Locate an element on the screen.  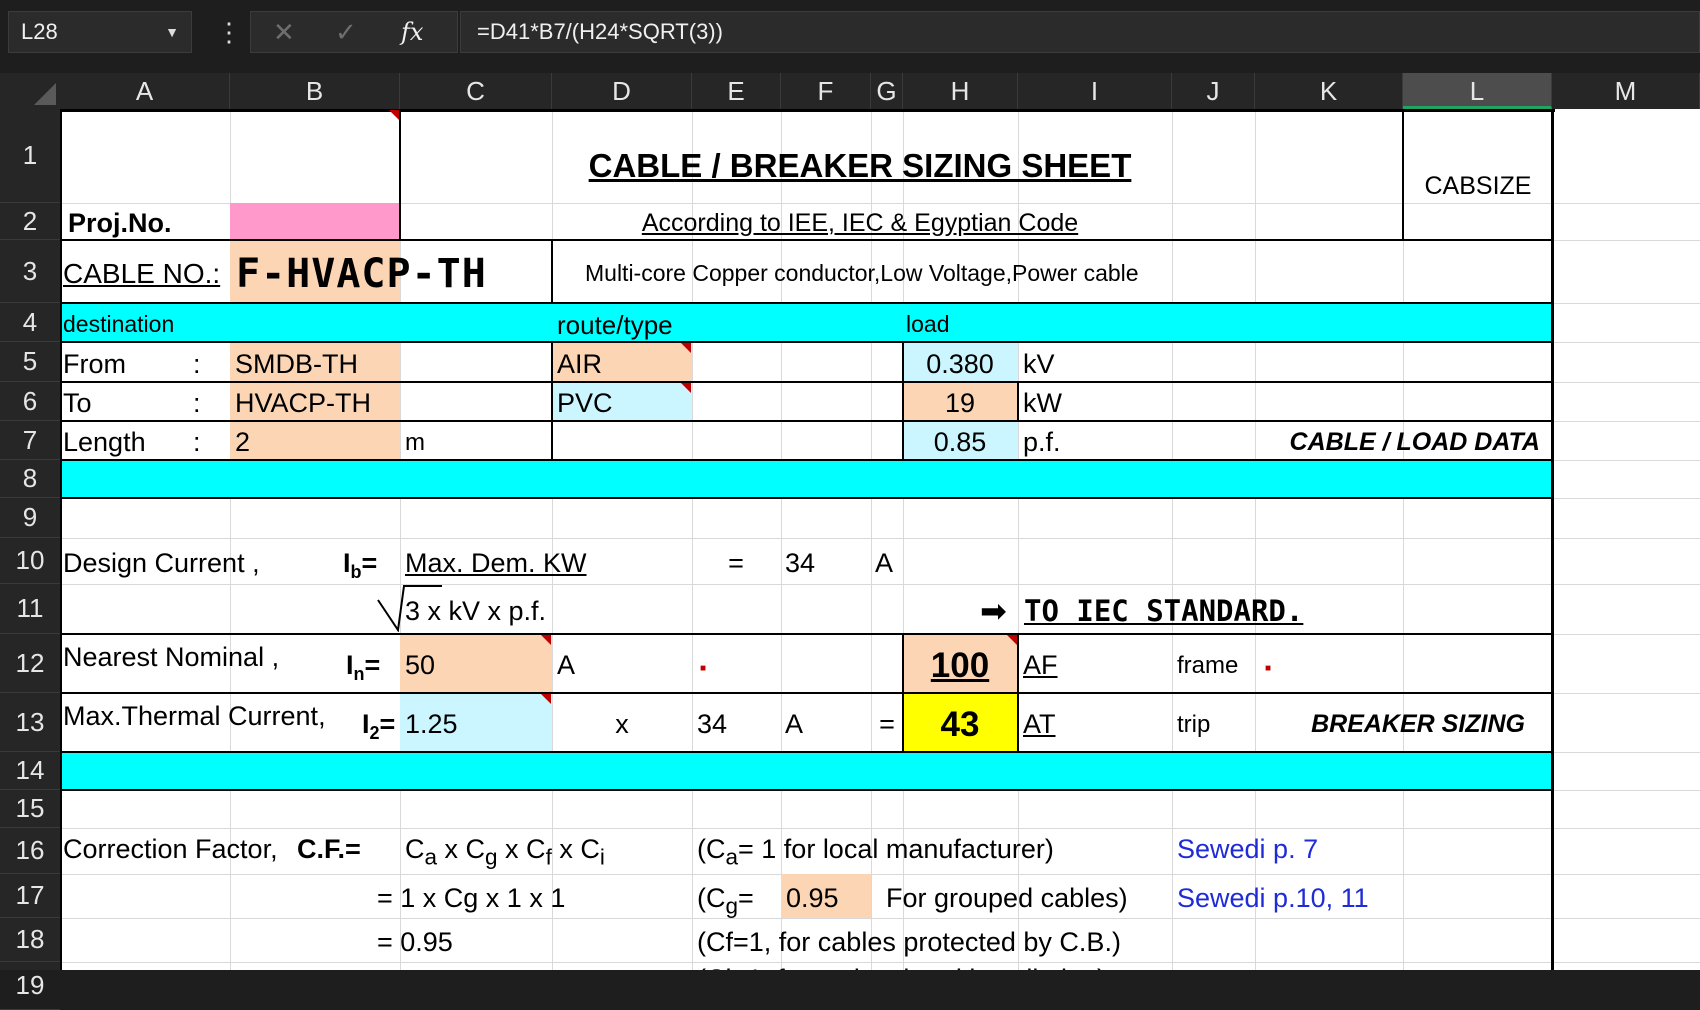
from-value: SMDB-TH is located at coordinates (296, 363).